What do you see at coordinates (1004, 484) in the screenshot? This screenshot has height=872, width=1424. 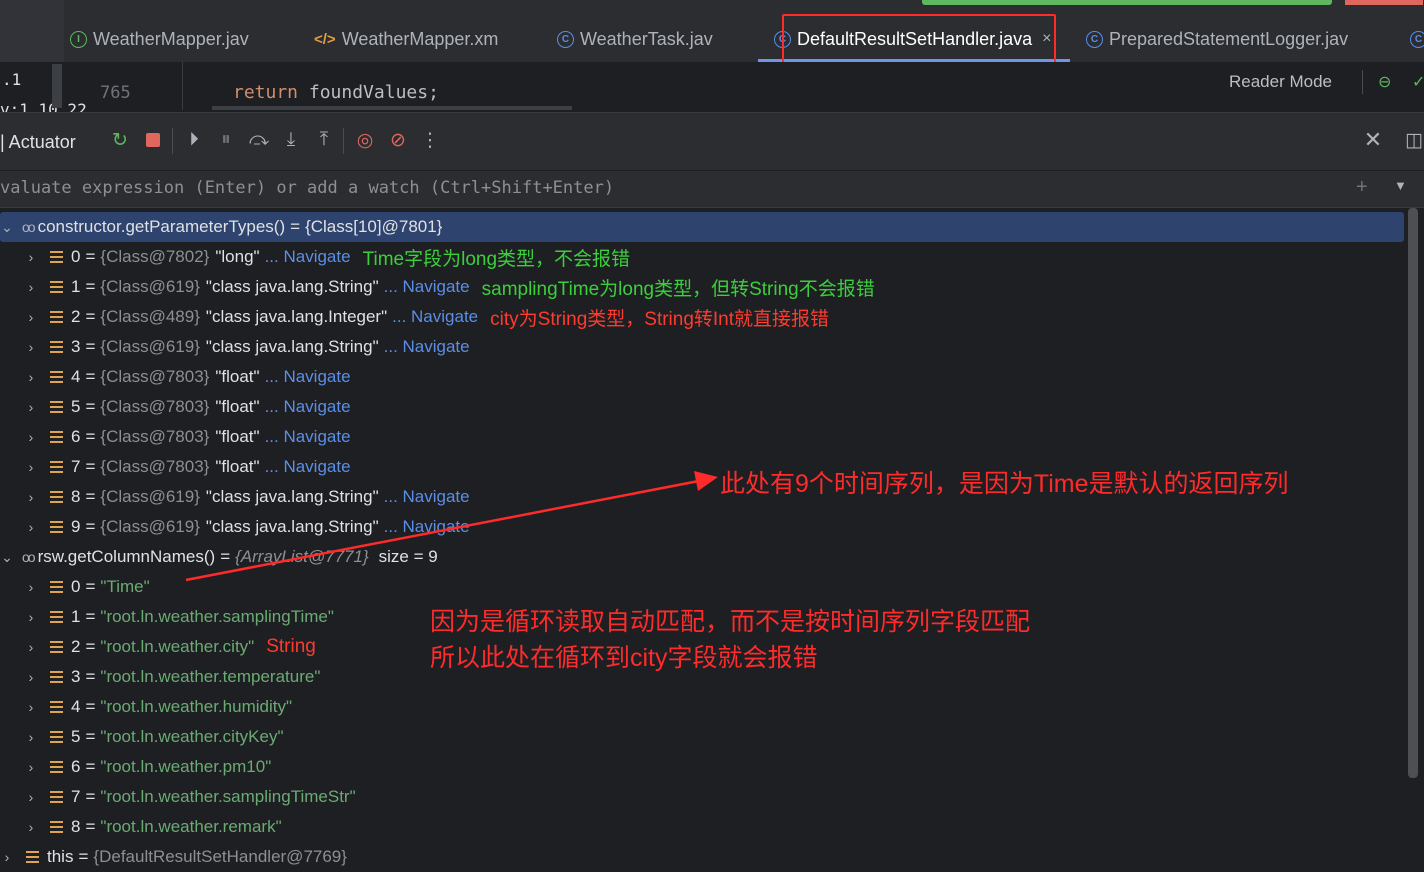 I see `annotation-arrow-note: 此处有9个时间序列，是因为Time是默认的返回序列` at bounding box center [1004, 484].